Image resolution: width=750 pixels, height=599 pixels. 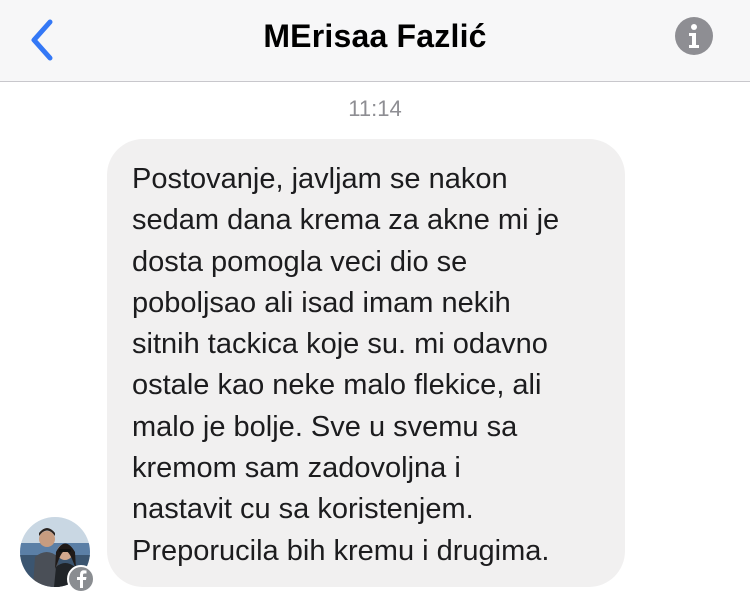 What do you see at coordinates (337, 385) in the screenshot?
I see `message-line: ostale kao neke malo flekice, ali` at bounding box center [337, 385].